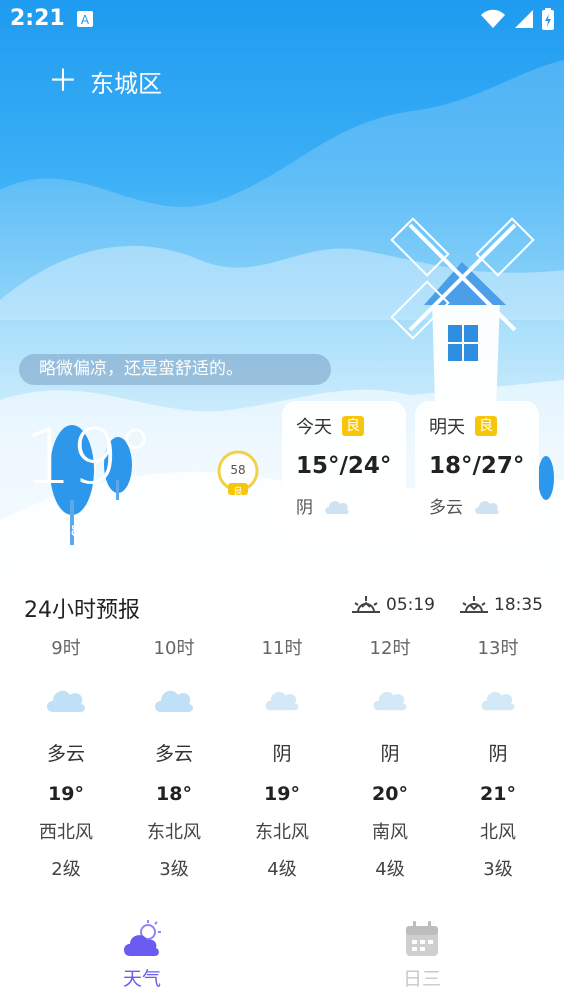 The image size is (564, 1004). Describe the element at coordinates (353, 426) in the screenshot. I see `today-quality-badge: 良` at that location.